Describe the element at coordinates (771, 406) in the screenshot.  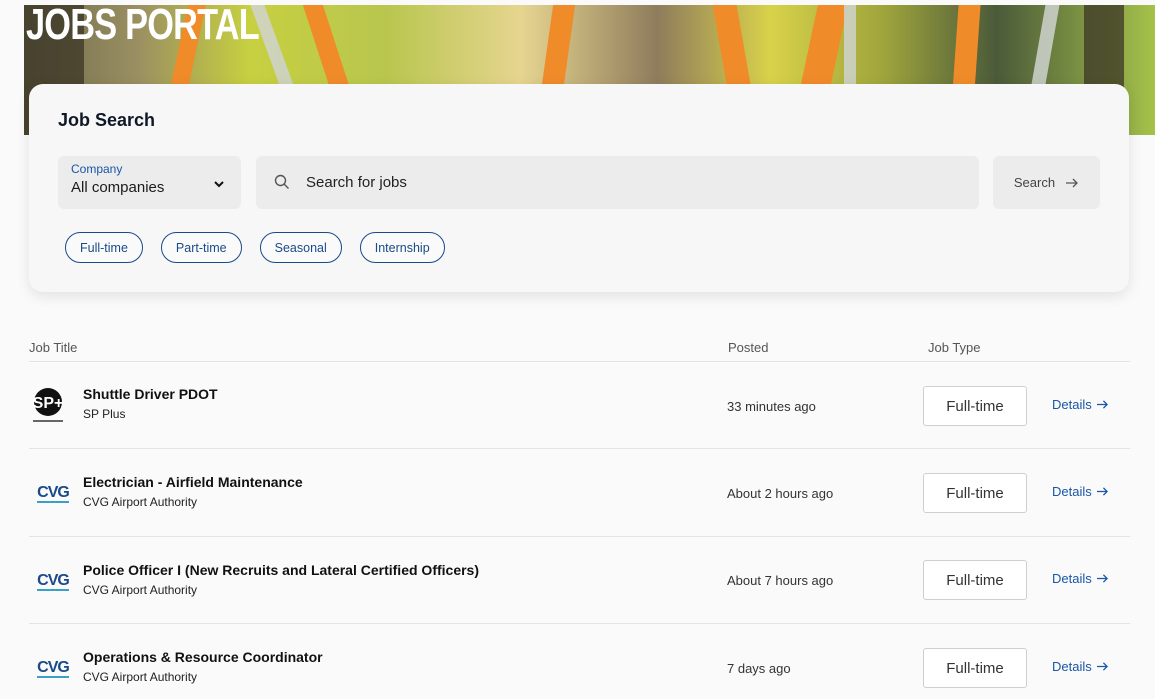
I see `job-posted: 33 minutes ago` at that location.